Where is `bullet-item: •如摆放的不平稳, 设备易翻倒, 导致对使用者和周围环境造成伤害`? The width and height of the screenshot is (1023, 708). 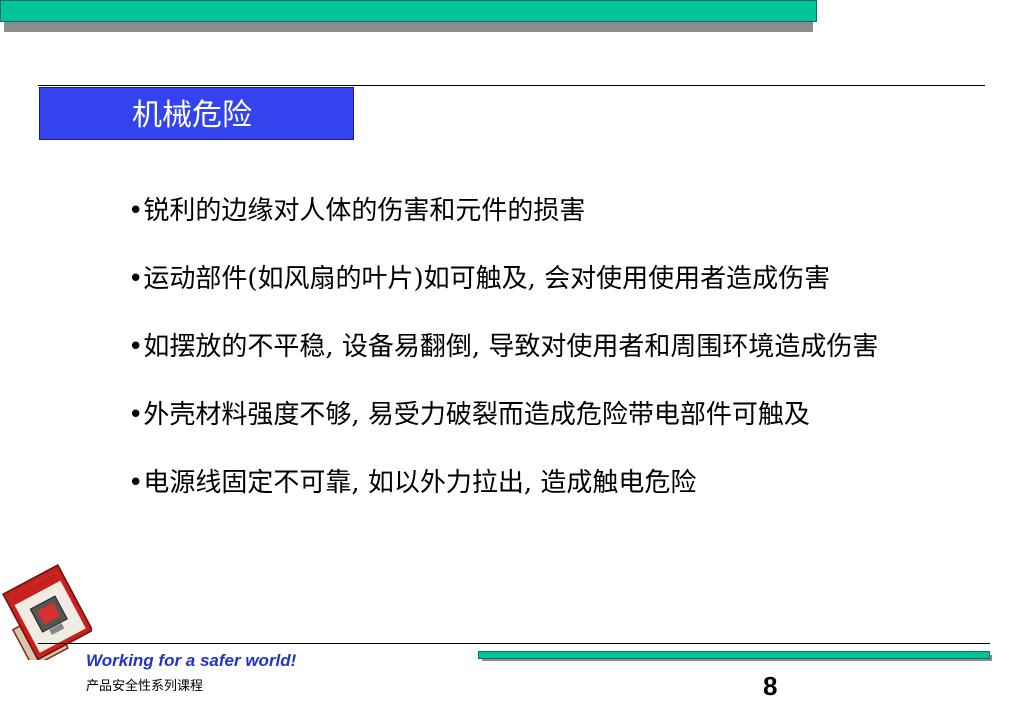
bullet-item: •如摆放的不平稳, 设备易翻倒, 导致对使用者和周围环境造成伤害 is located at coordinates (518, 347).